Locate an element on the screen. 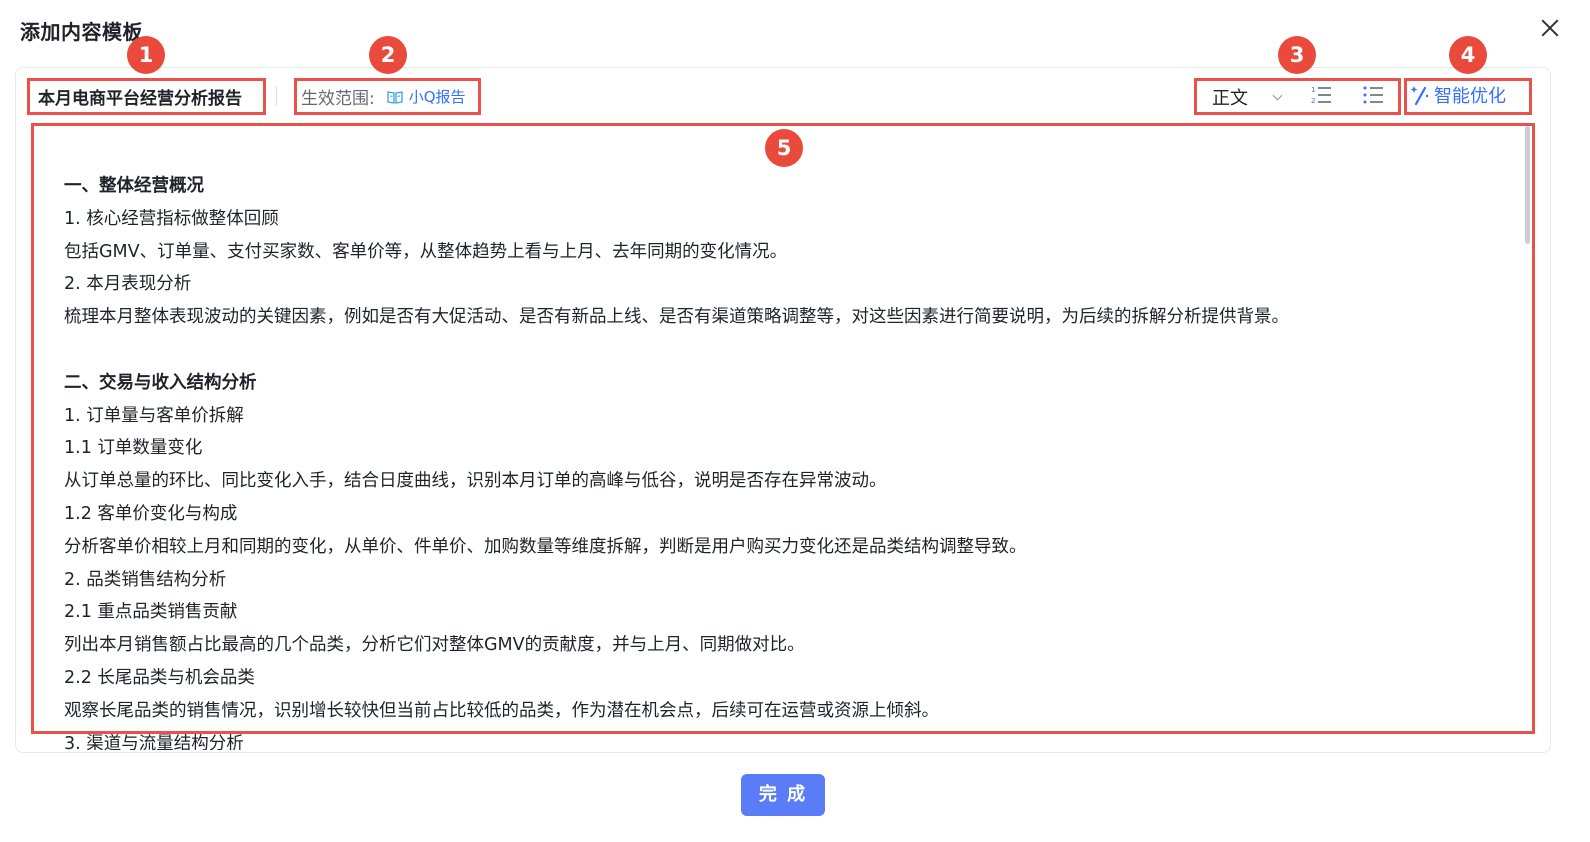 The image size is (1590, 842). annotation-badge-2: 2 is located at coordinates (388, 55).